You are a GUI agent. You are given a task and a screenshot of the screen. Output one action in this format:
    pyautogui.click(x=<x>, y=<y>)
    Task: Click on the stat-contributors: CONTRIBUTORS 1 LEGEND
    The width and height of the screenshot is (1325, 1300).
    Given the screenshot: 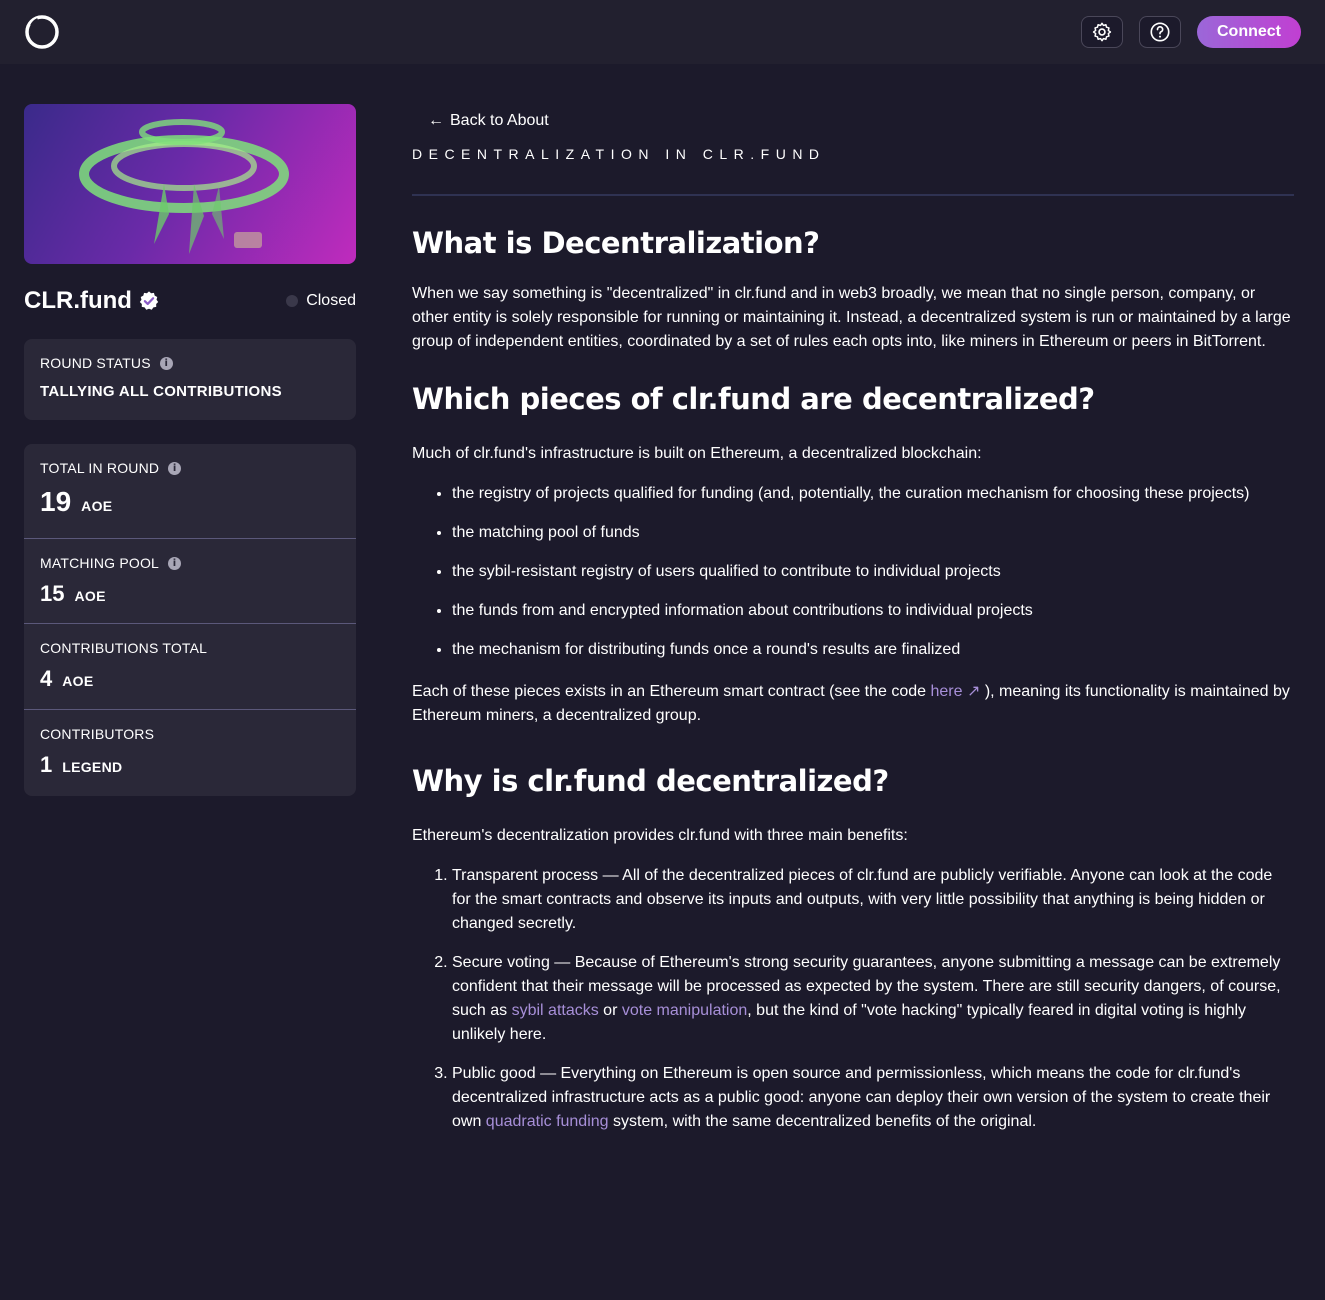 What is the action you would take?
    pyautogui.click(x=190, y=753)
    